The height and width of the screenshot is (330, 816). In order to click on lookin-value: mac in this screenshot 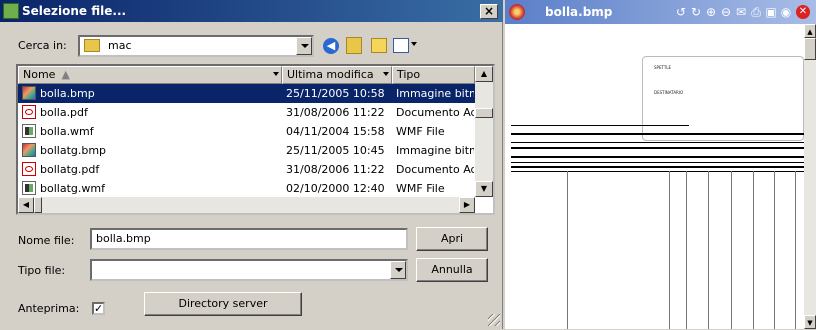, I will do `click(120, 45)`.